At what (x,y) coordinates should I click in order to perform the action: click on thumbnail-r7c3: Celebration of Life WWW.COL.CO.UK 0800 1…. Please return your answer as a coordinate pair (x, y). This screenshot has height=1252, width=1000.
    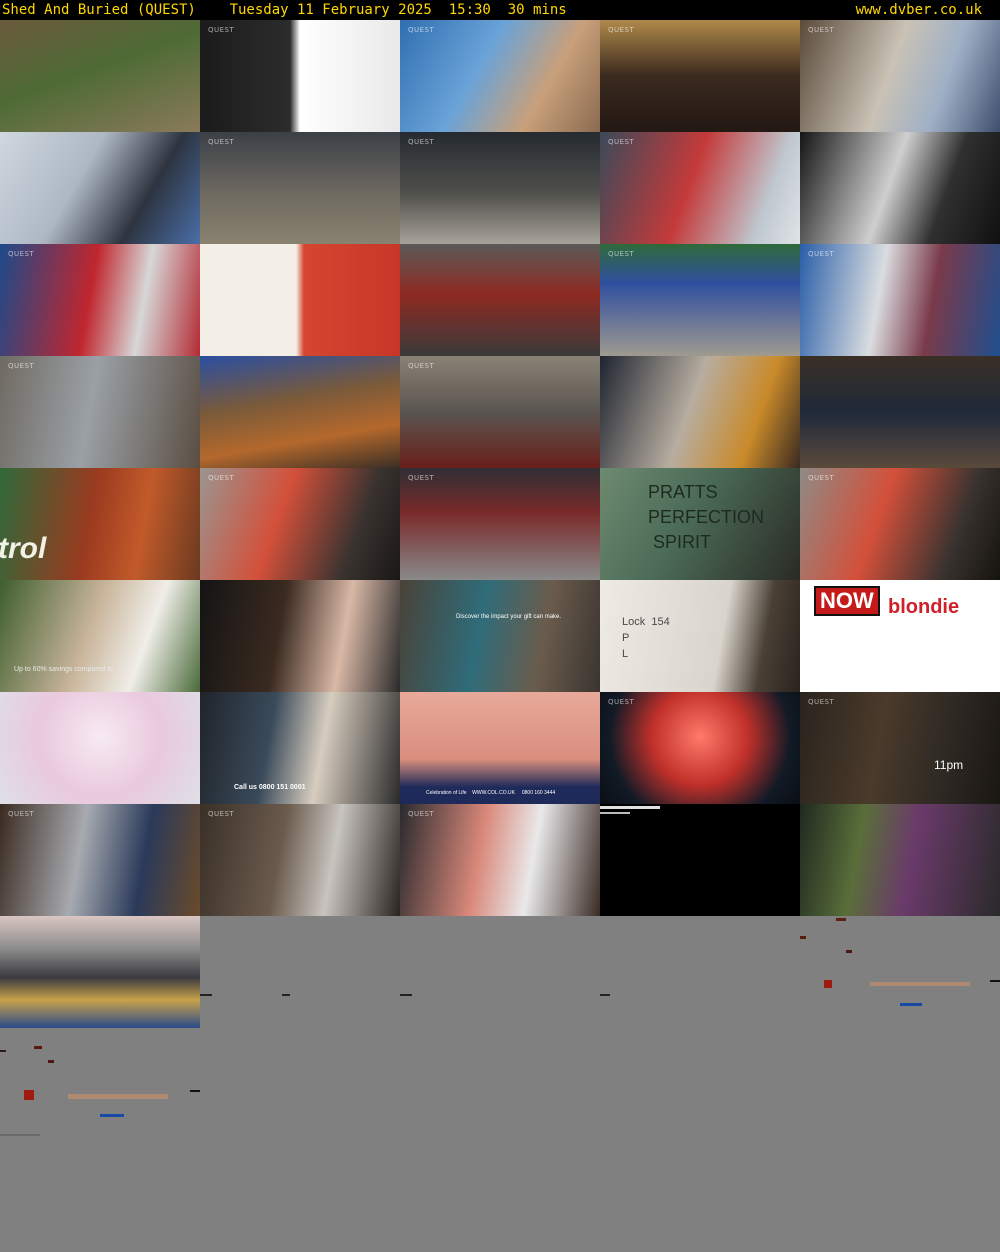
    Looking at the image, I should click on (500, 748).